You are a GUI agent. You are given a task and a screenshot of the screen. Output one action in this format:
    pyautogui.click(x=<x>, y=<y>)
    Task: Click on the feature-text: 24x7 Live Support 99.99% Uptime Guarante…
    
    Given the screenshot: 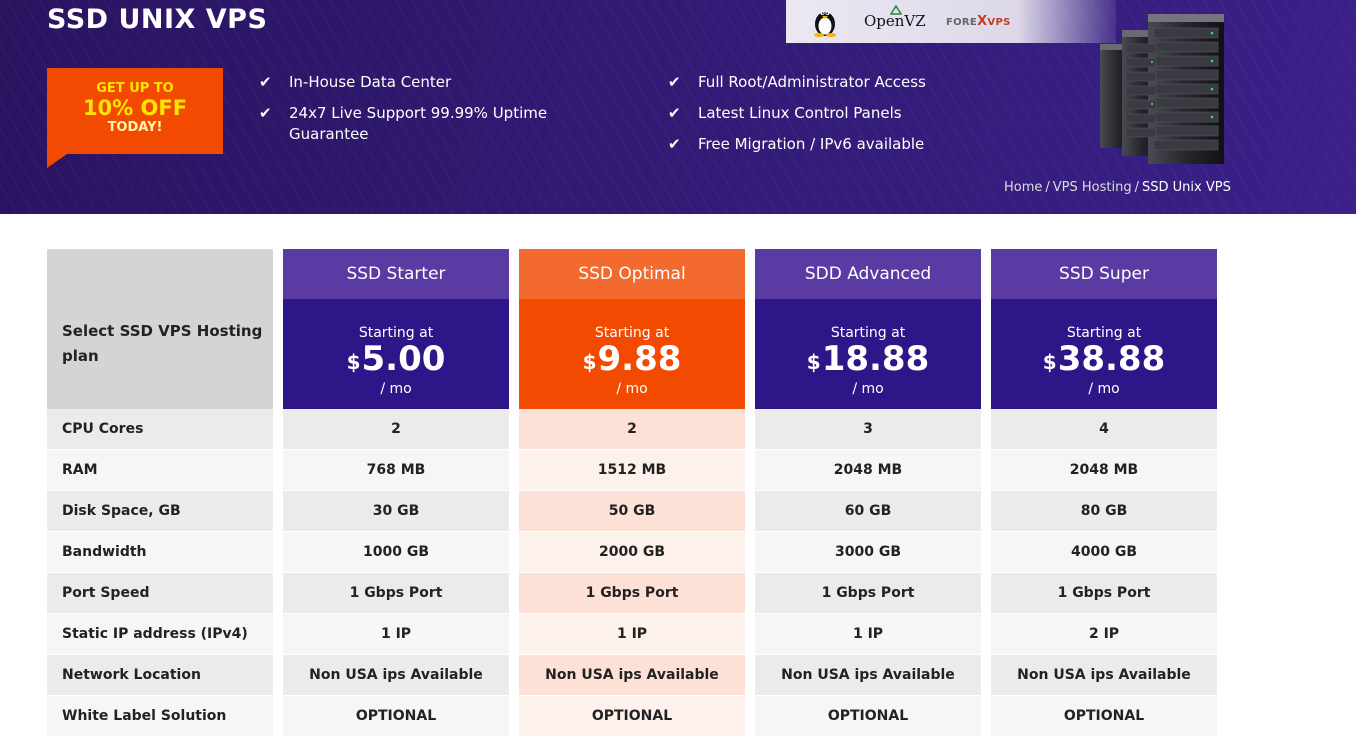 What is the action you would take?
    pyautogui.click(x=418, y=123)
    